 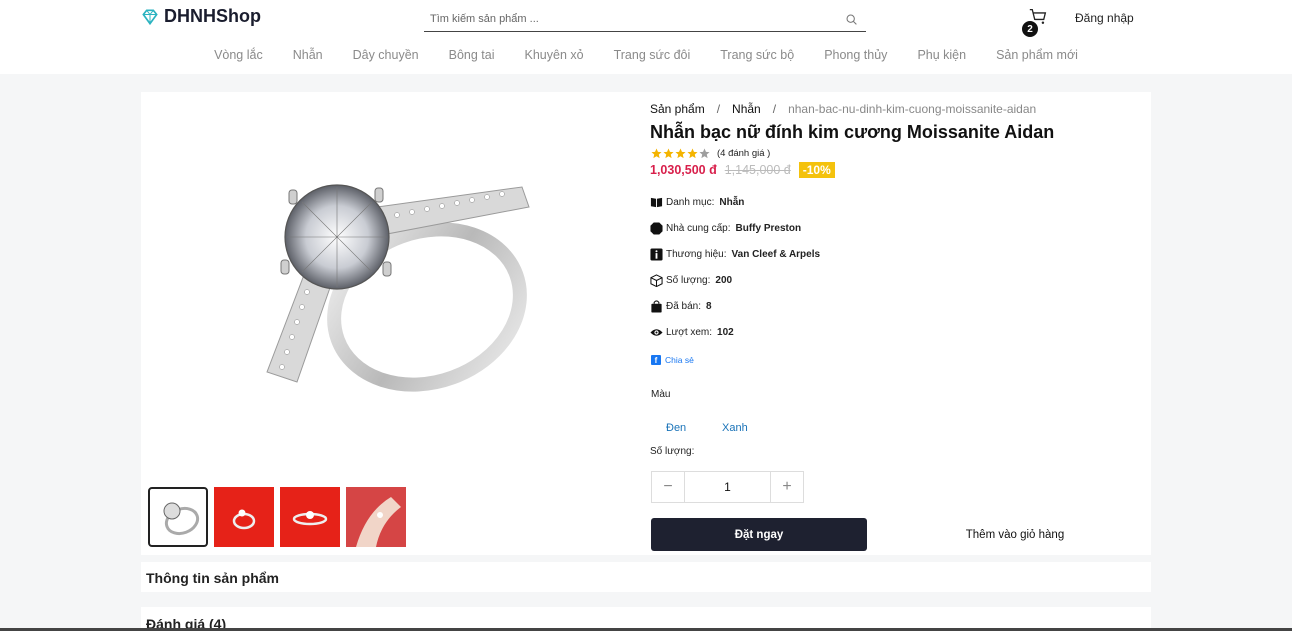 I want to click on diamond-icon, so click(x=150, y=17).